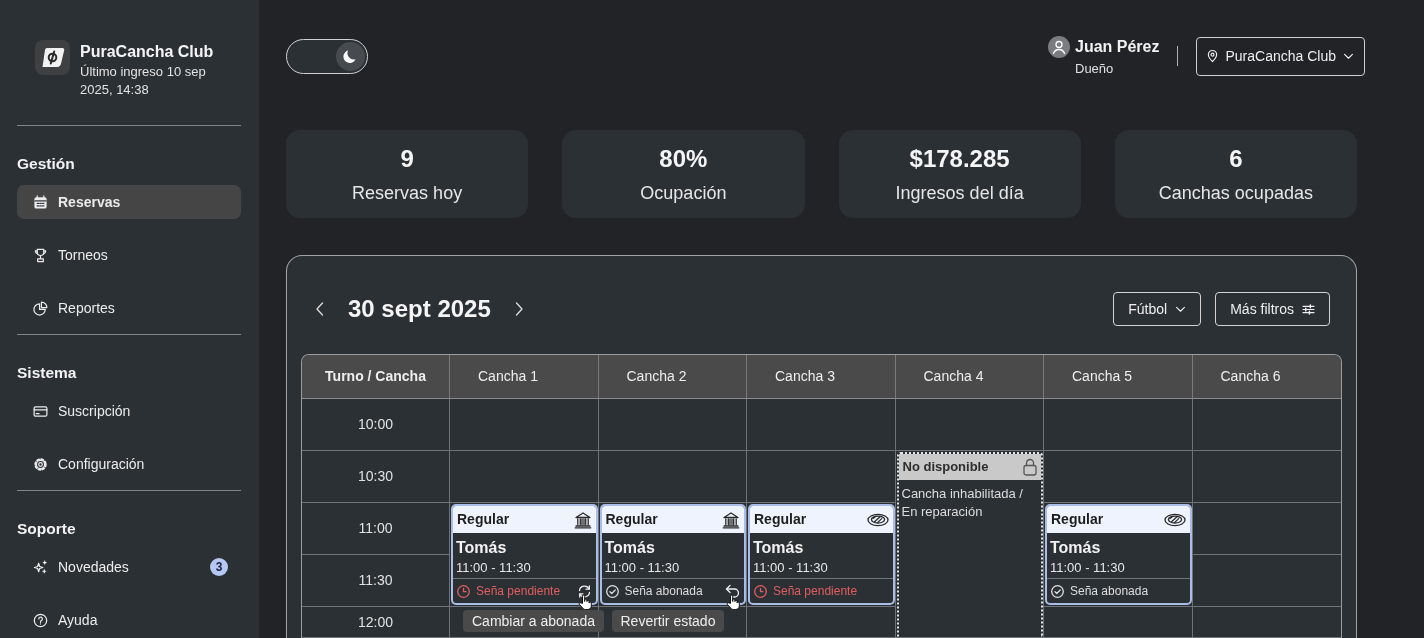 This screenshot has width=1424, height=638. I want to click on column-header: Cancha 3, so click(821, 377).